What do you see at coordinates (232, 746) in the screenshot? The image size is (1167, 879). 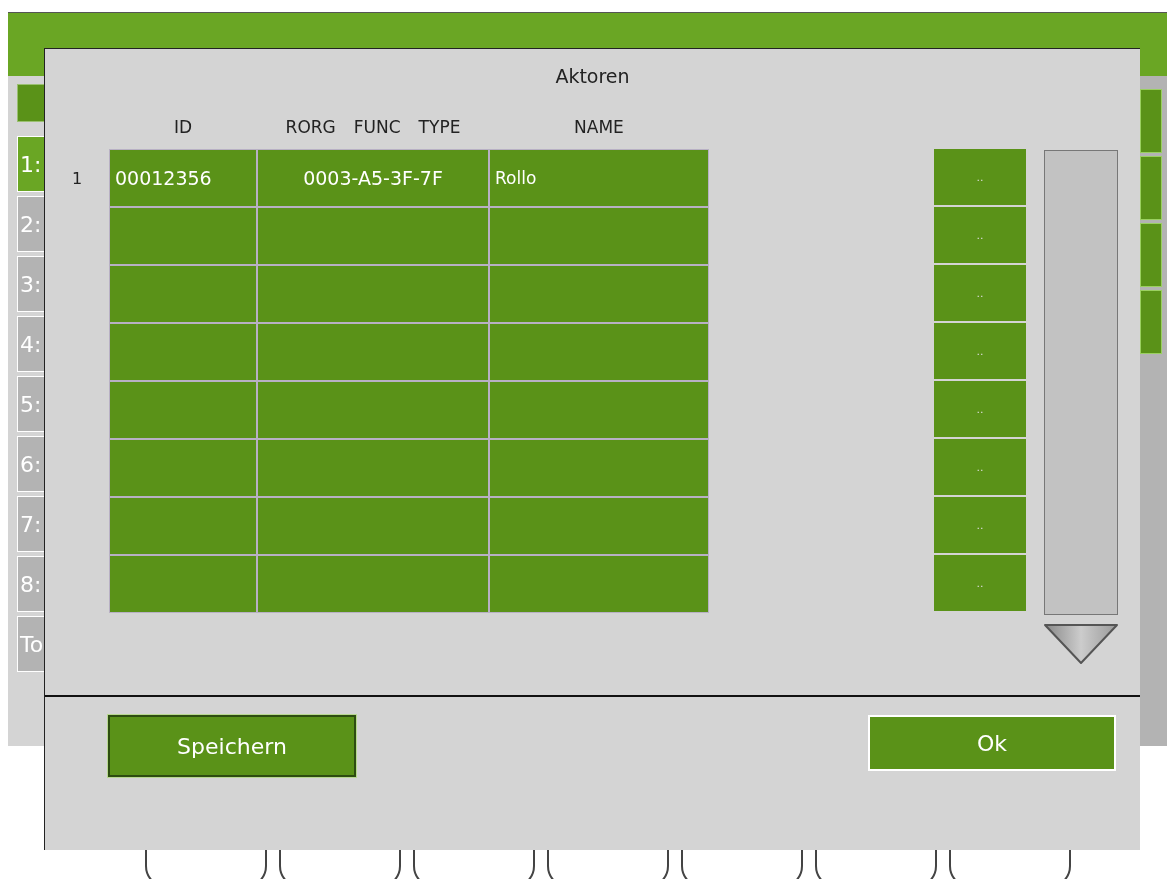 I see `save-button: Speichern` at bounding box center [232, 746].